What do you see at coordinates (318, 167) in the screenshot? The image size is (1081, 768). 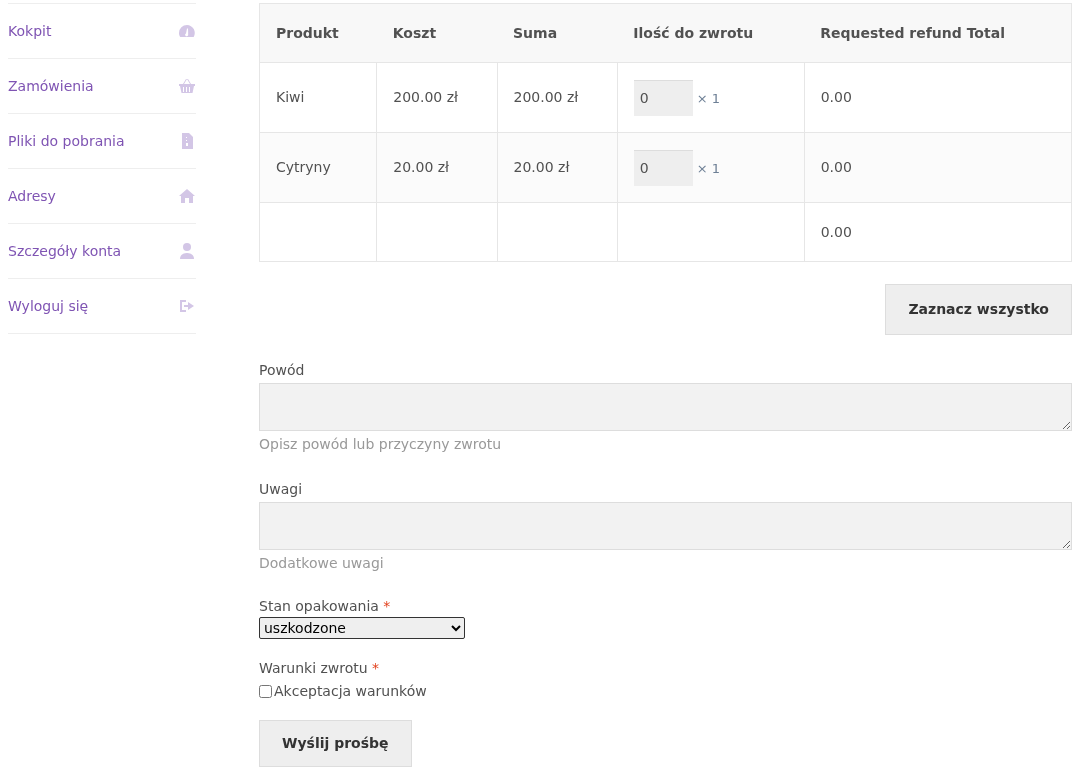 I see `table-cell: Cytryny` at bounding box center [318, 167].